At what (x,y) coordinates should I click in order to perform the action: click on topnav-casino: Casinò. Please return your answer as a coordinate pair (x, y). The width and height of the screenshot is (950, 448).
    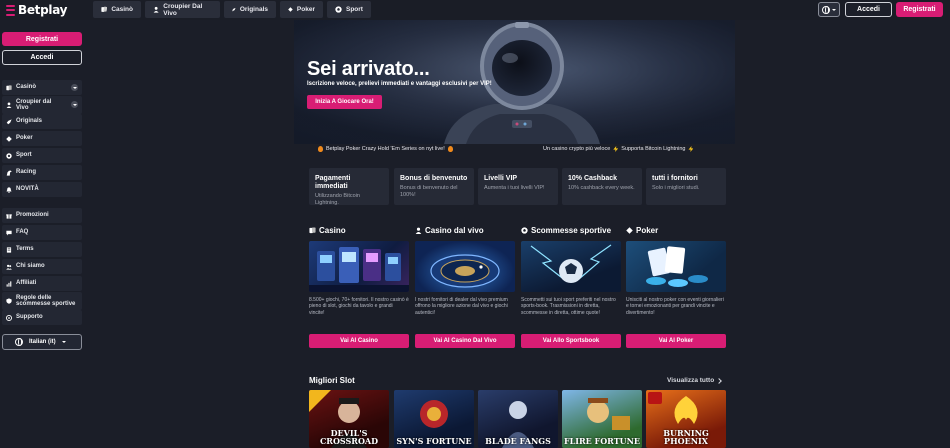
    Looking at the image, I should click on (117, 9).